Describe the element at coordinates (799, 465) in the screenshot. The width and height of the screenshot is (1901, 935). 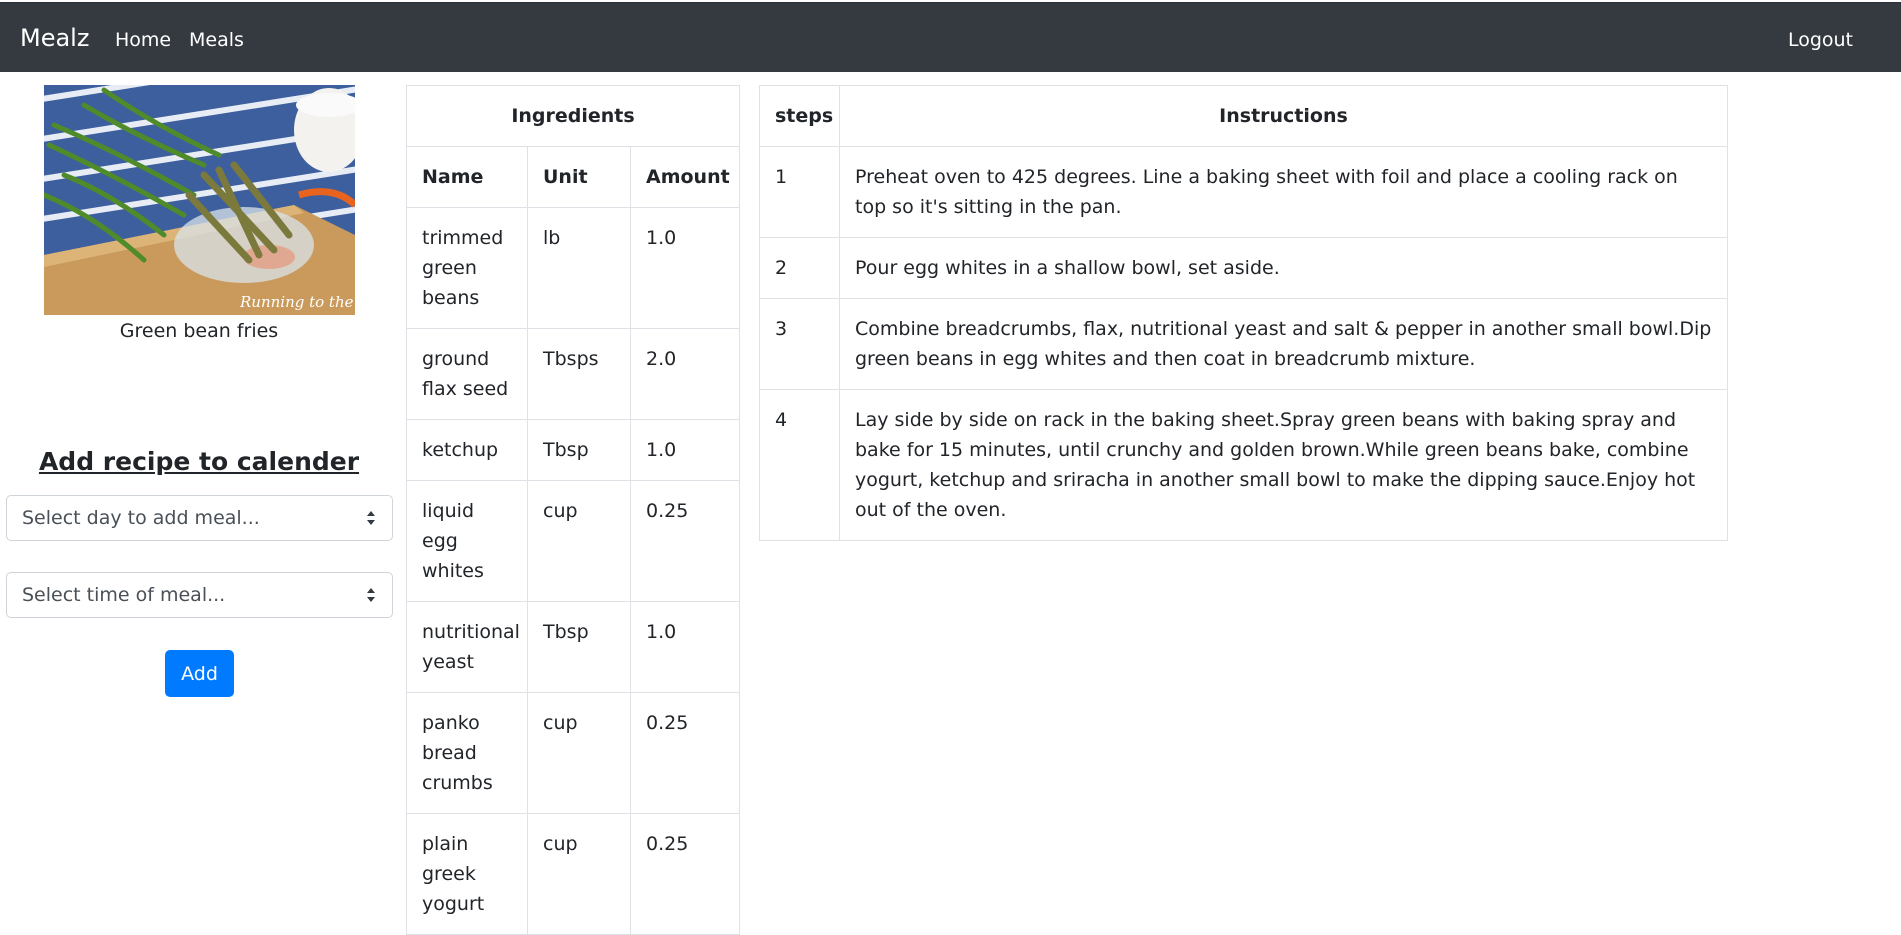
I see `step-number: 4` at that location.